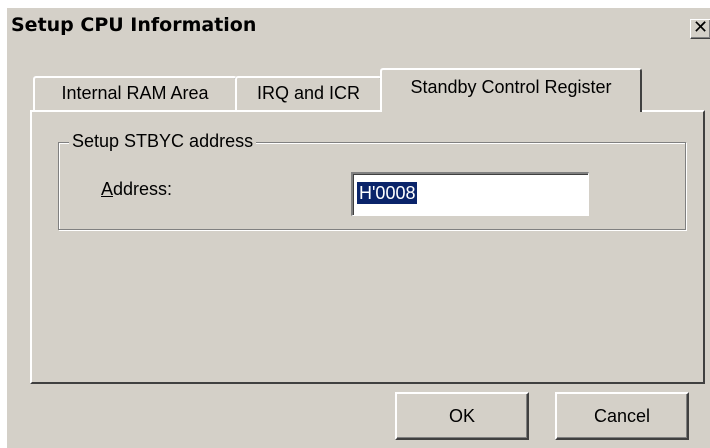 This screenshot has width=710, height=448. I want to click on cancel-button: Cancel, so click(622, 416).